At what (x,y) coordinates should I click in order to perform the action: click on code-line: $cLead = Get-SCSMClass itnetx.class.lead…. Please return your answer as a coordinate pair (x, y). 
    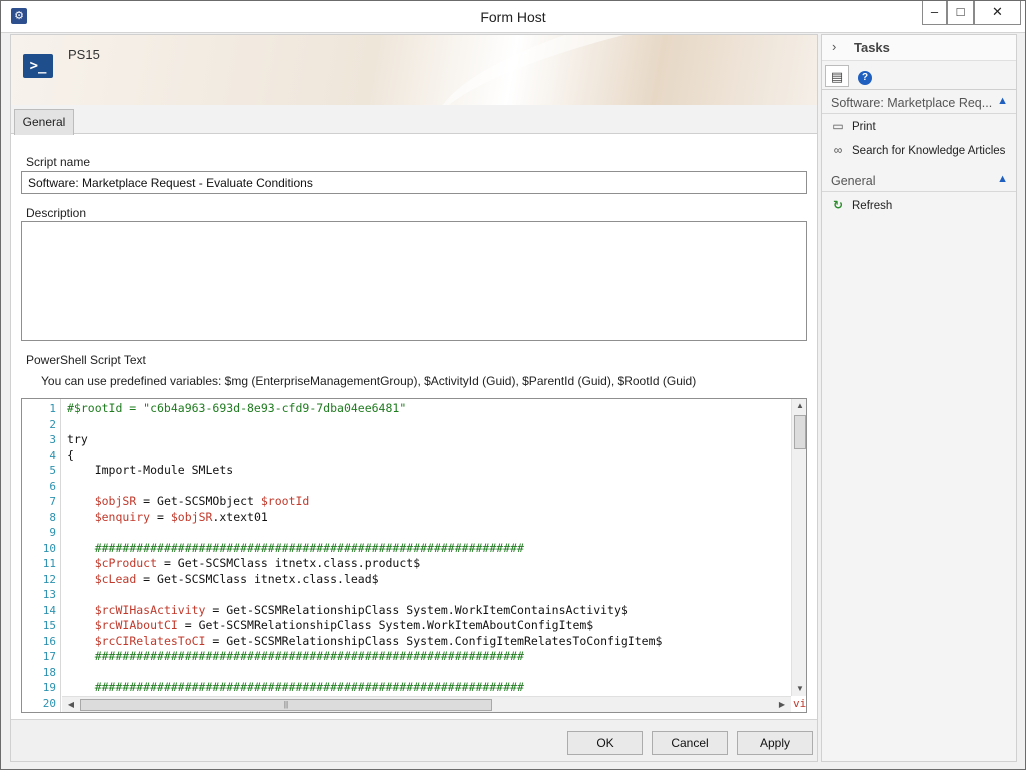
    Looking at the image, I should click on (223, 580).